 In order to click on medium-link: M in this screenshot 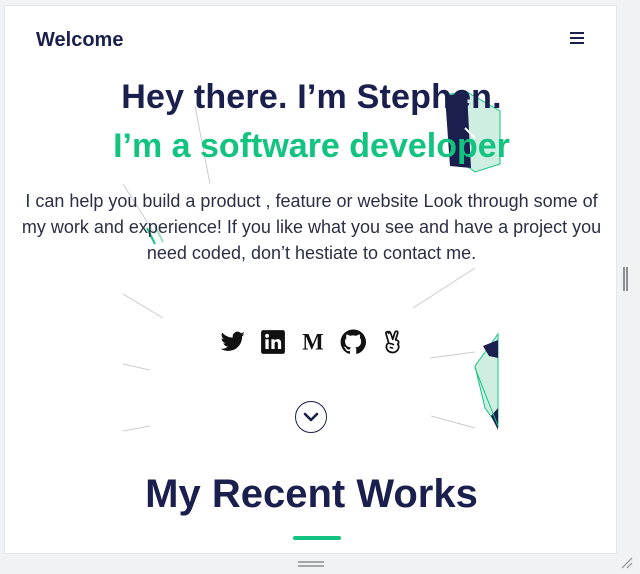, I will do `click(313, 342)`.